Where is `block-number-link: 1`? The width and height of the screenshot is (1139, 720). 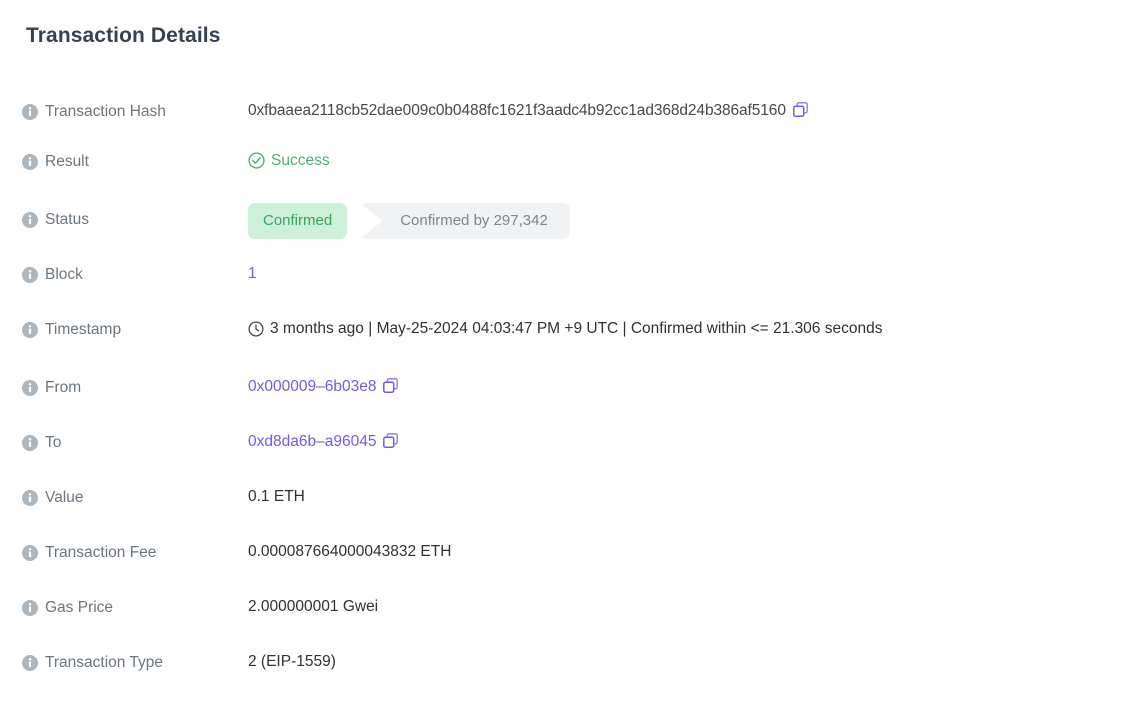 block-number-link: 1 is located at coordinates (252, 273).